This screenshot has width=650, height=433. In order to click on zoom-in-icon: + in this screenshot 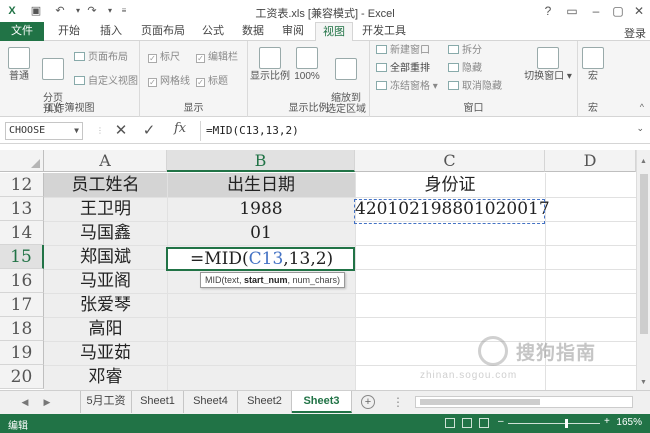, I will do `click(607, 421)`.